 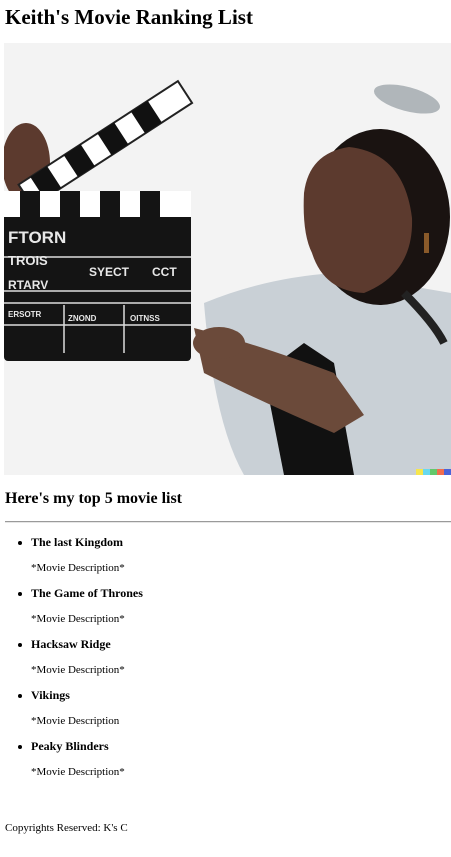 I want to click on svg-text: FTORN, so click(x=37, y=237).